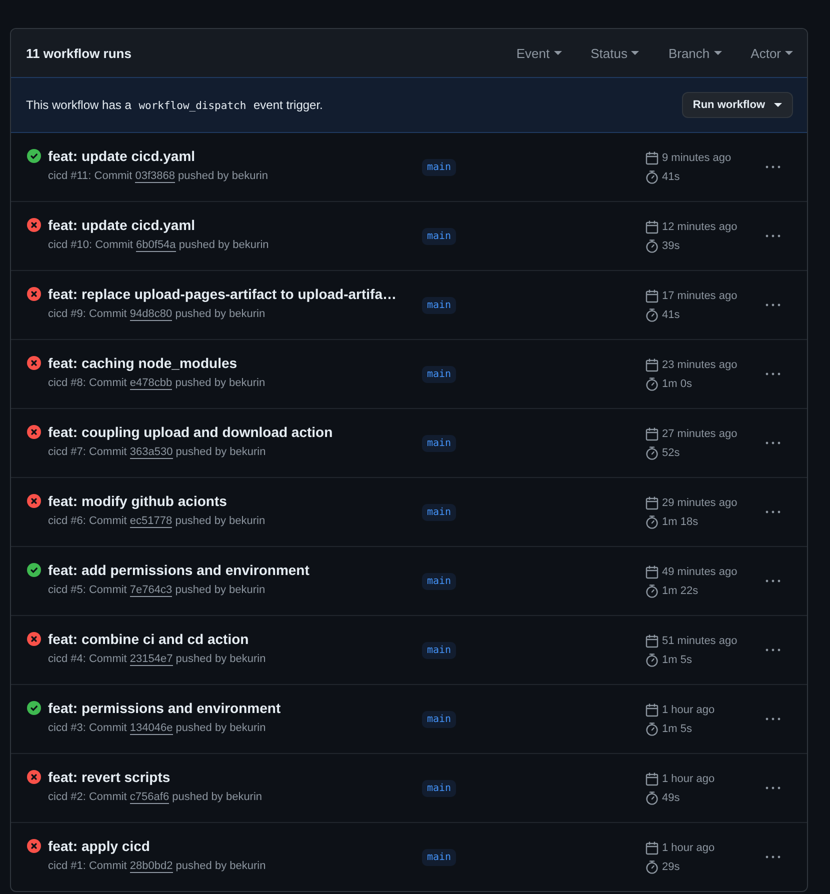 Image resolution: width=830 pixels, height=894 pixels. I want to click on commit-link: 94d8c80, so click(151, 314).